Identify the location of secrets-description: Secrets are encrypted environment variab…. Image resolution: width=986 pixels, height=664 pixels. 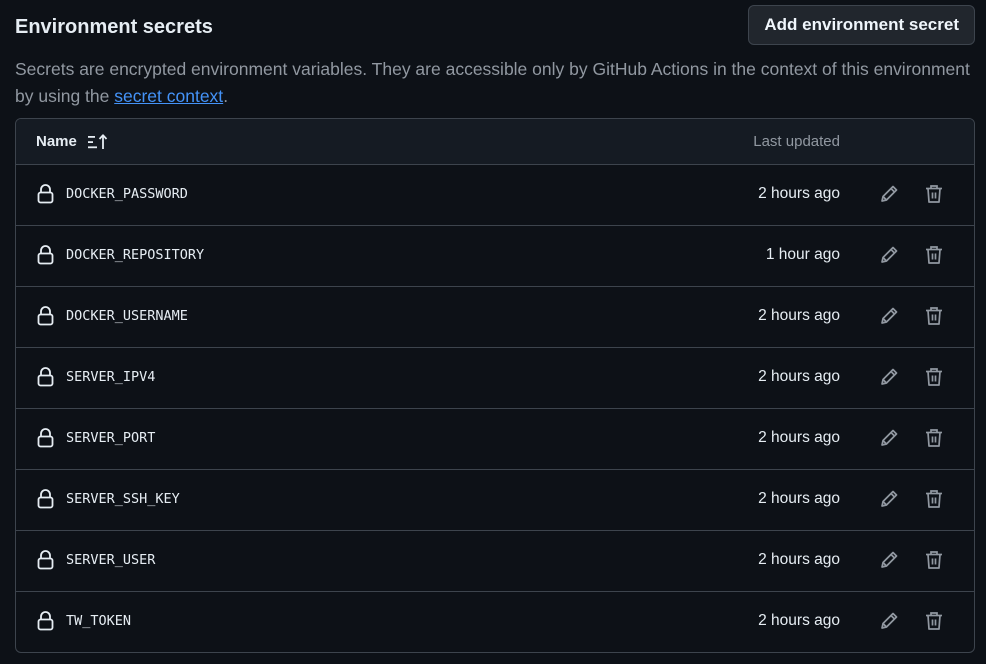
(495, 83).